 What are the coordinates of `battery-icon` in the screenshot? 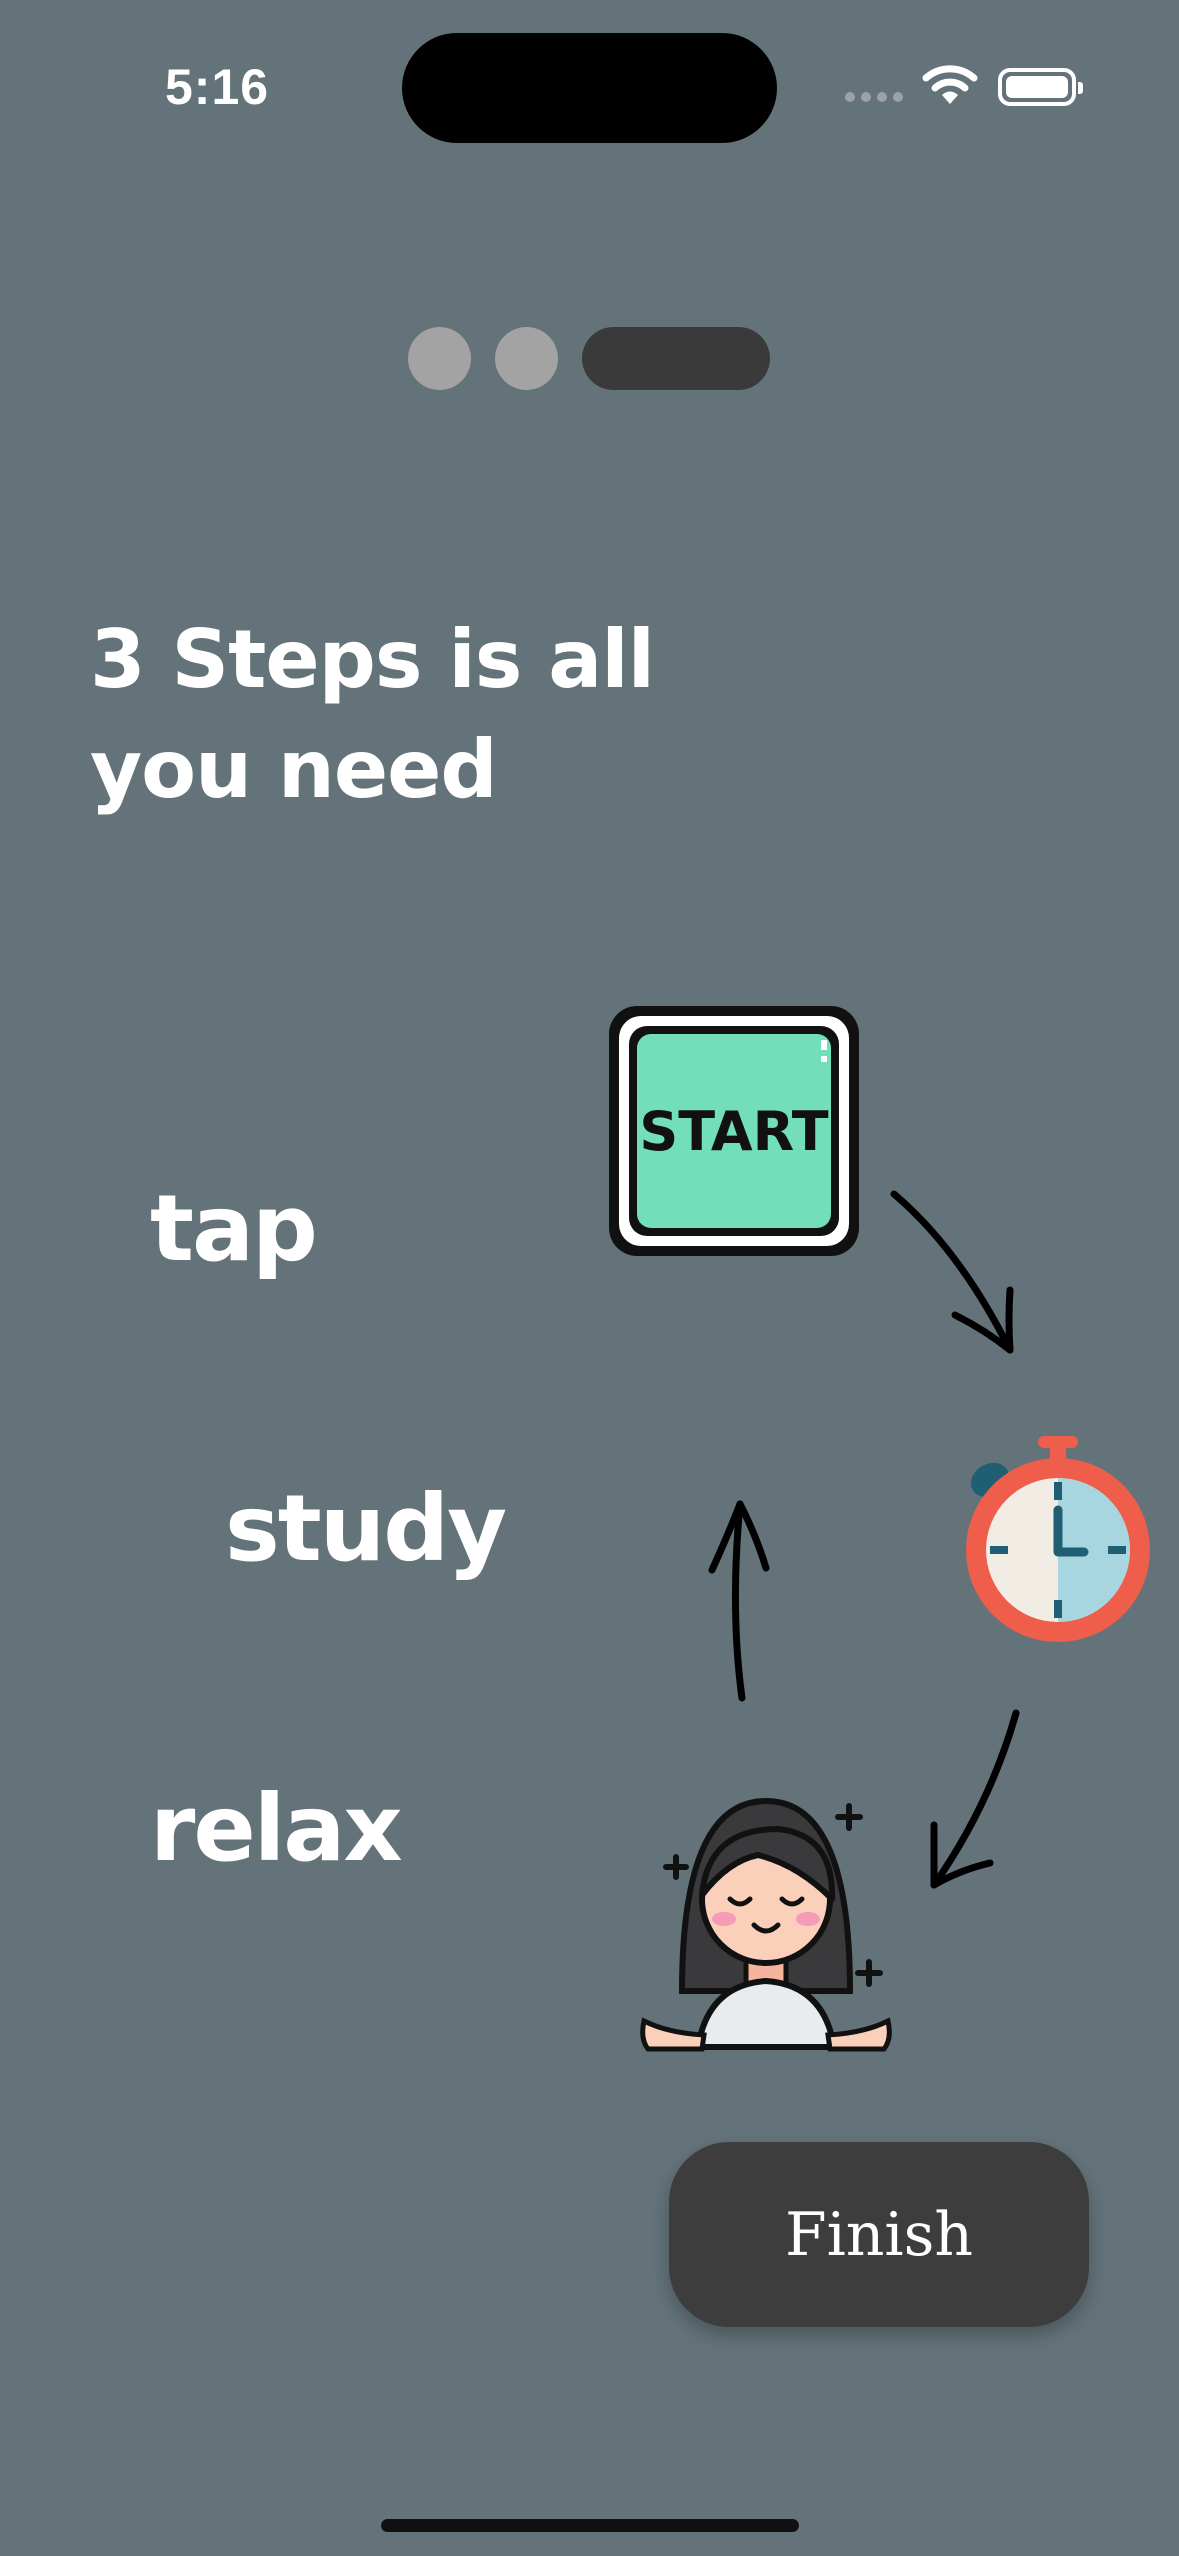 It's located at (1040, 87).